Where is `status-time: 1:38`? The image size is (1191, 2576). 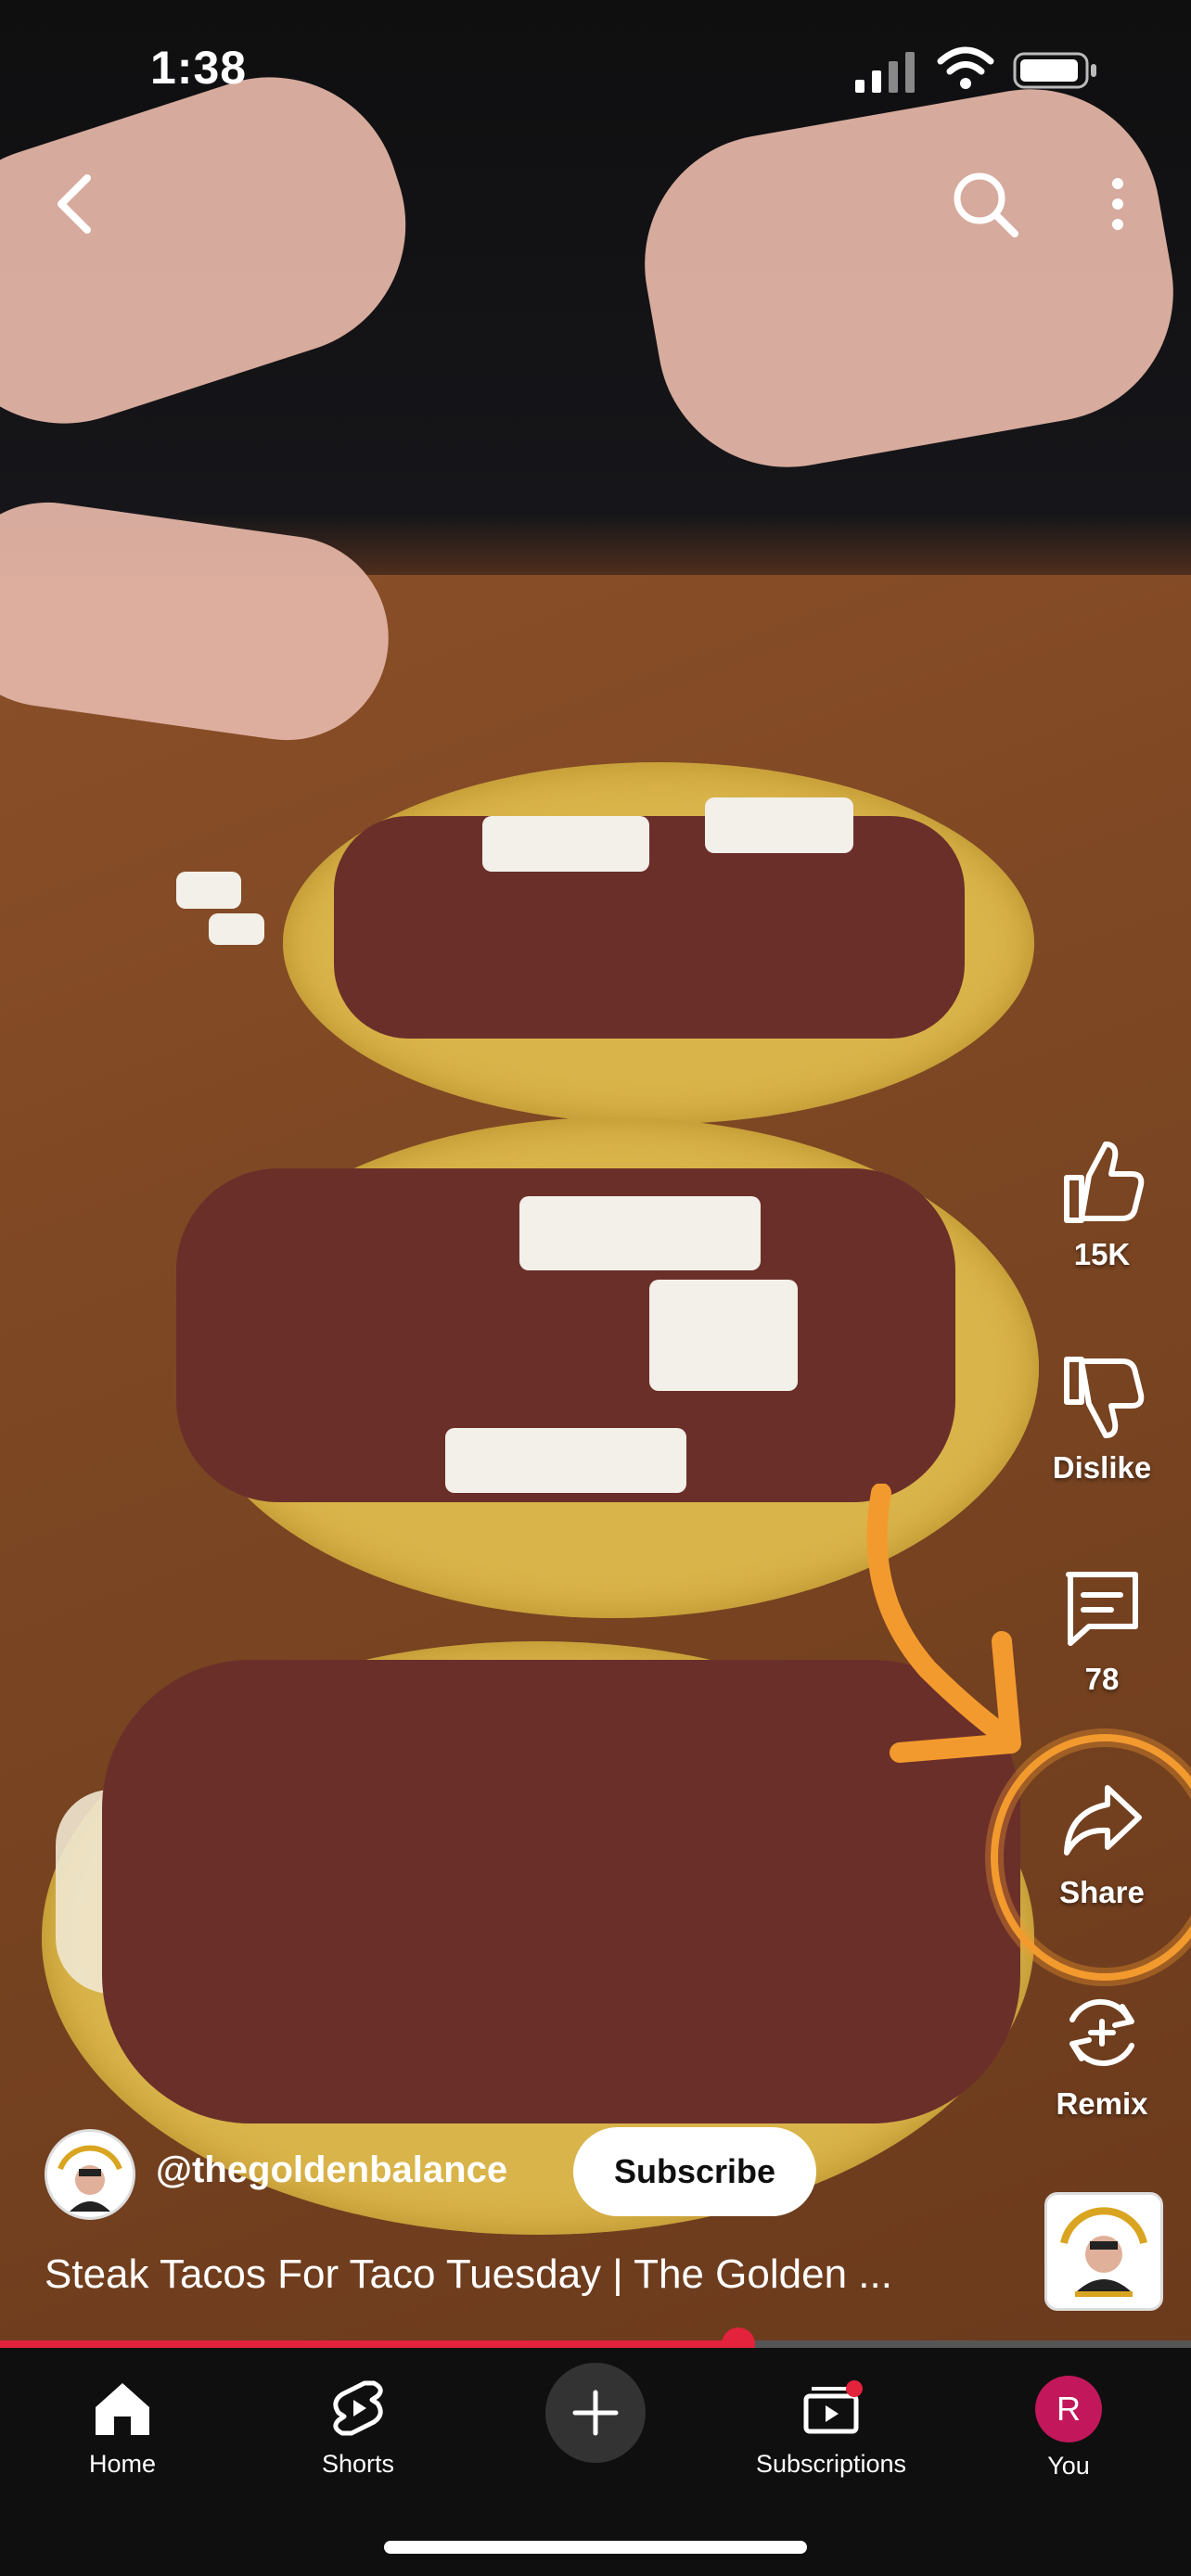 status-time: 1:38 is located at coordinates (199, 68).